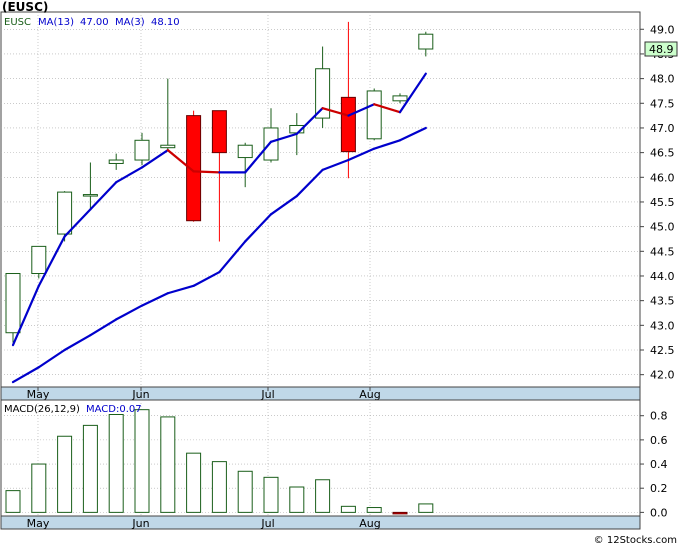 Image resolution: width=680 pixels, height=546 pixels. I want to click on macd-y-tick-label: 0.4, so click(659, 464).